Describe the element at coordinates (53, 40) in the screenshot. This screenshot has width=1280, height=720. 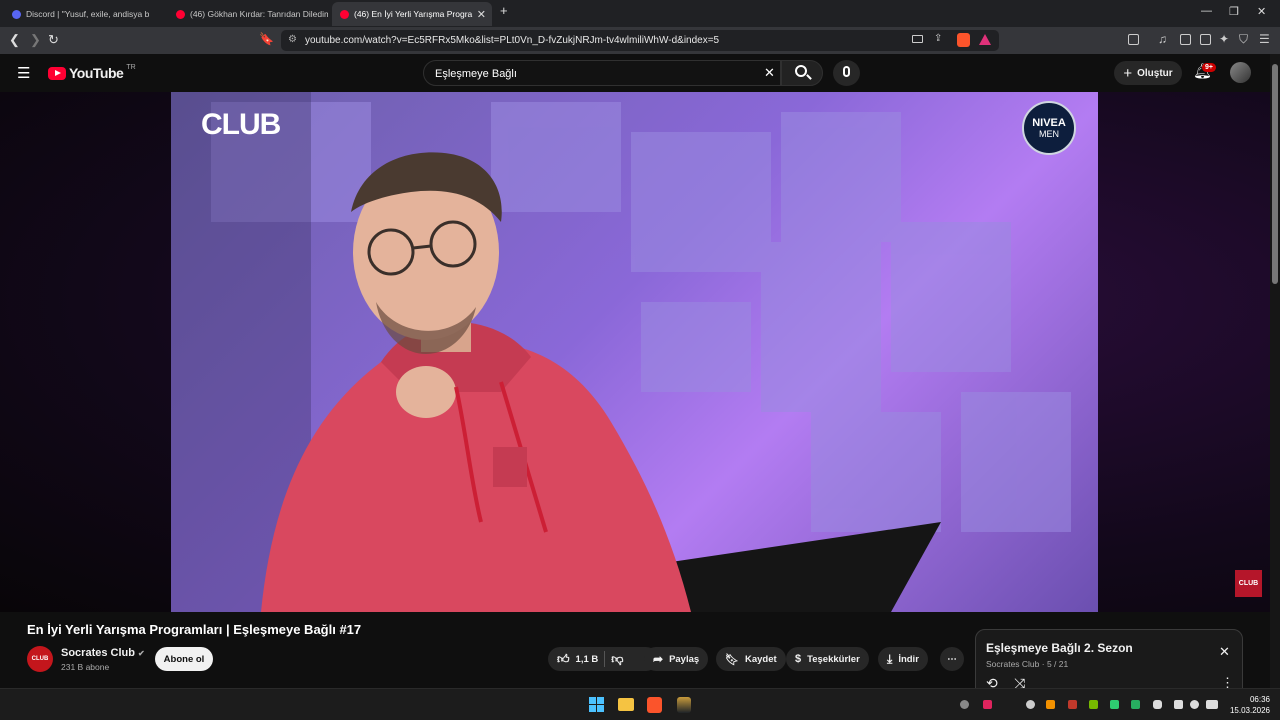
I see `reload-icon: ↻` at that location.